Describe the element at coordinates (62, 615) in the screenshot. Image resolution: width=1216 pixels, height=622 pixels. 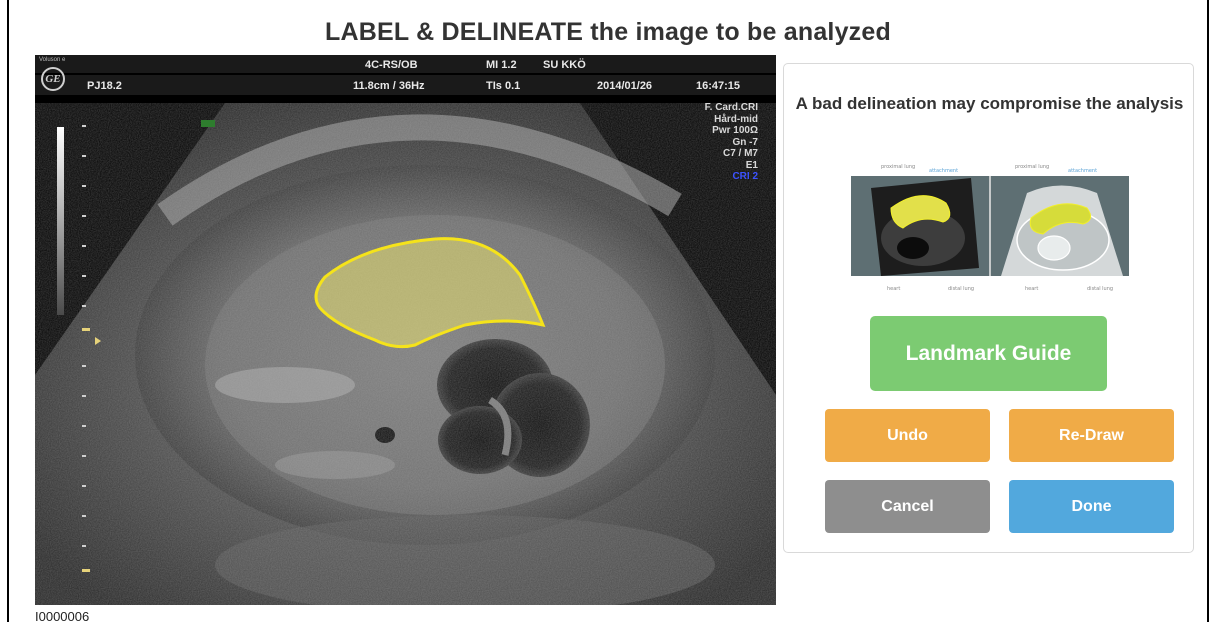
I see `image-id: I0000006` at that location.